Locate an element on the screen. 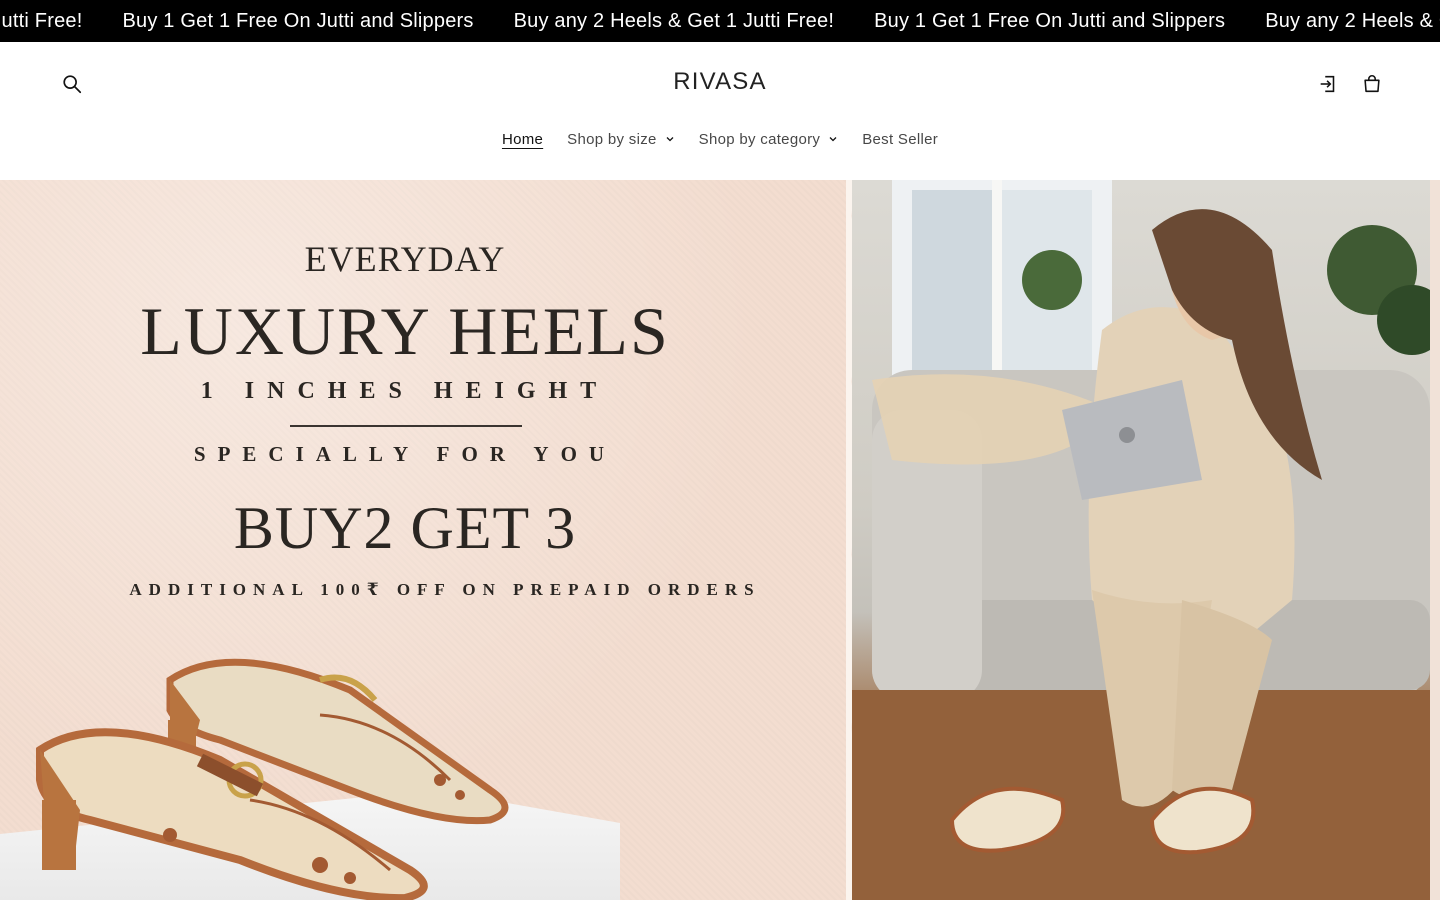 The width and height of the screenshot is (1440, 900). search-icon is located at coordinates (72, 84).